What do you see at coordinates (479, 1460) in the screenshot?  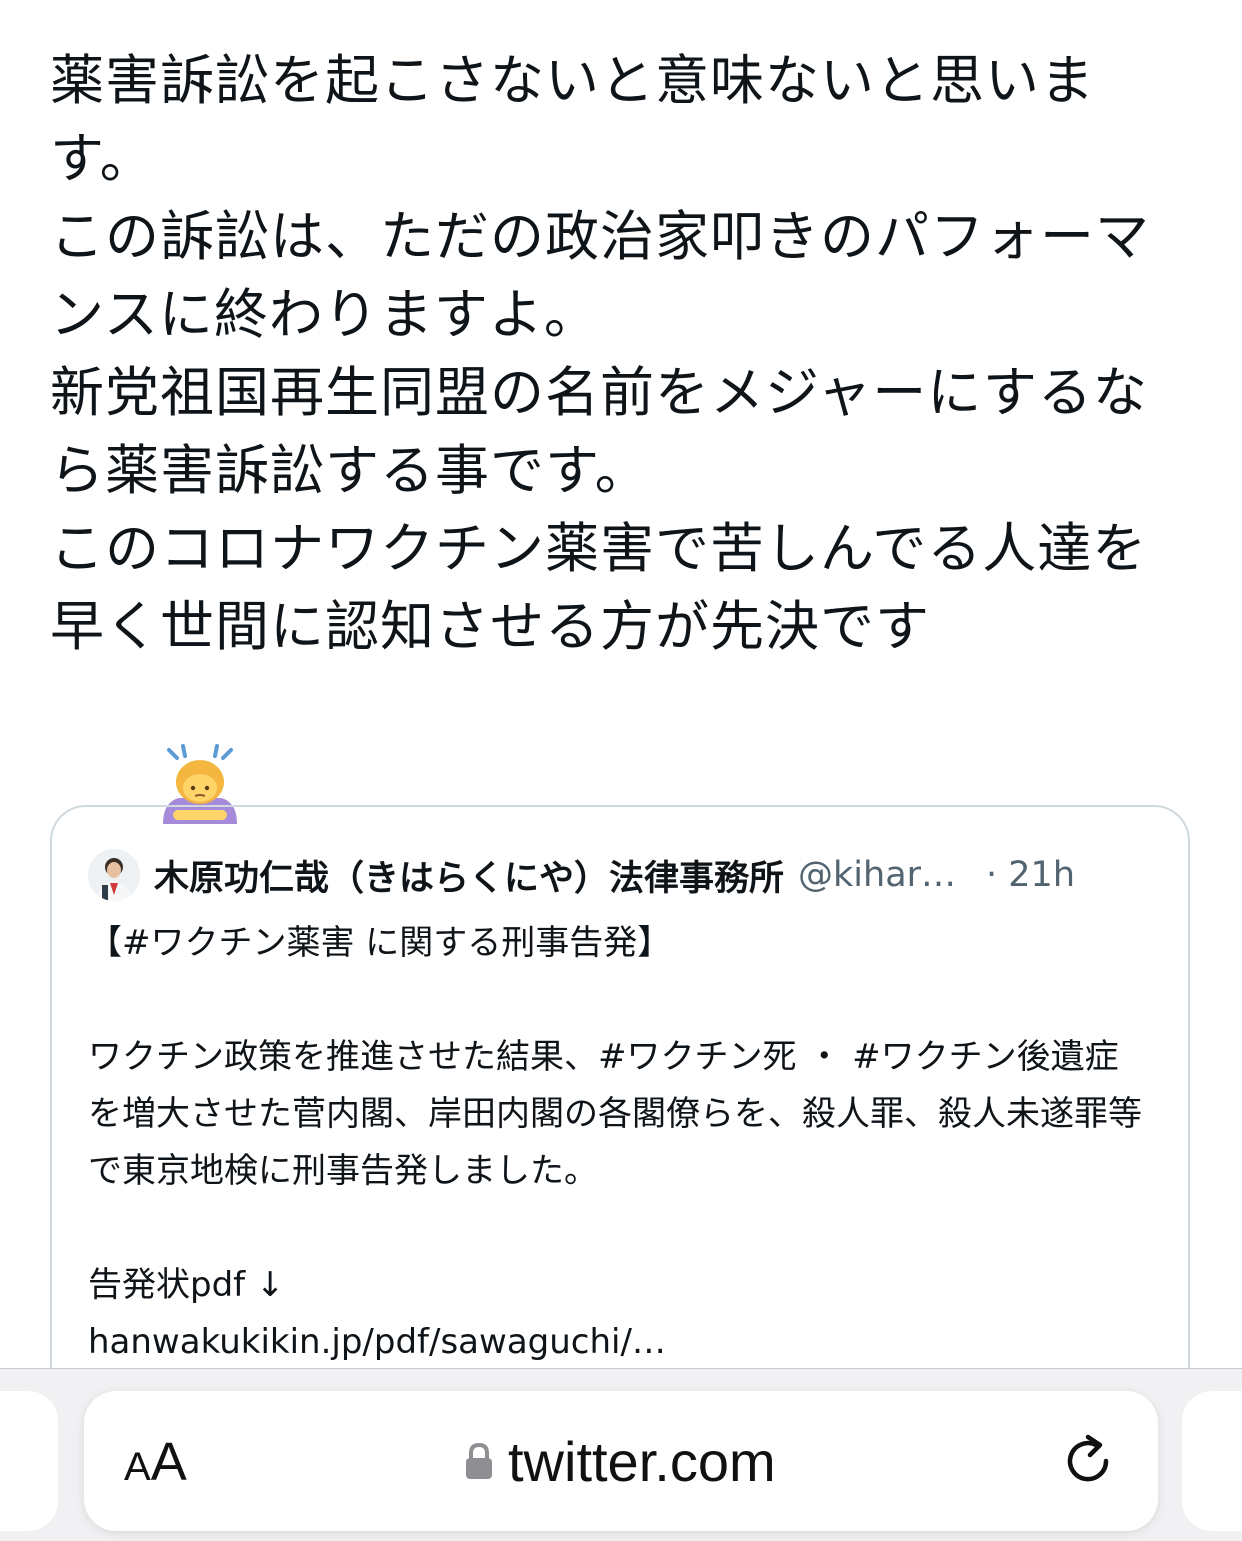 I see `lock-icon` at bounding box center [479, 1460].